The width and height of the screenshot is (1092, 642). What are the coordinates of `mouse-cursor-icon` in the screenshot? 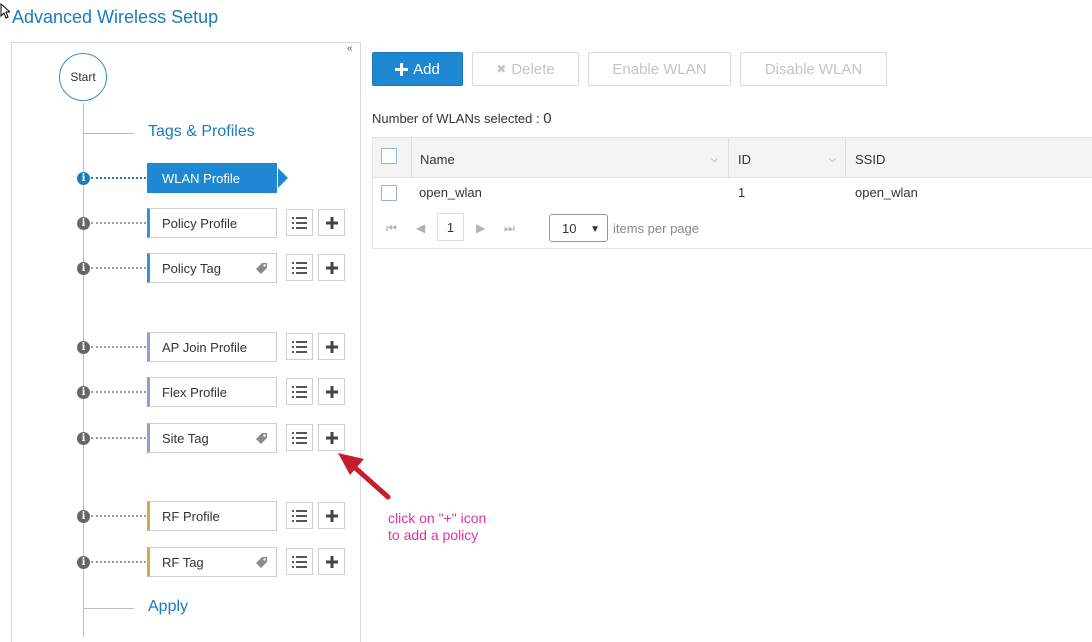 It's located at (5, 11).